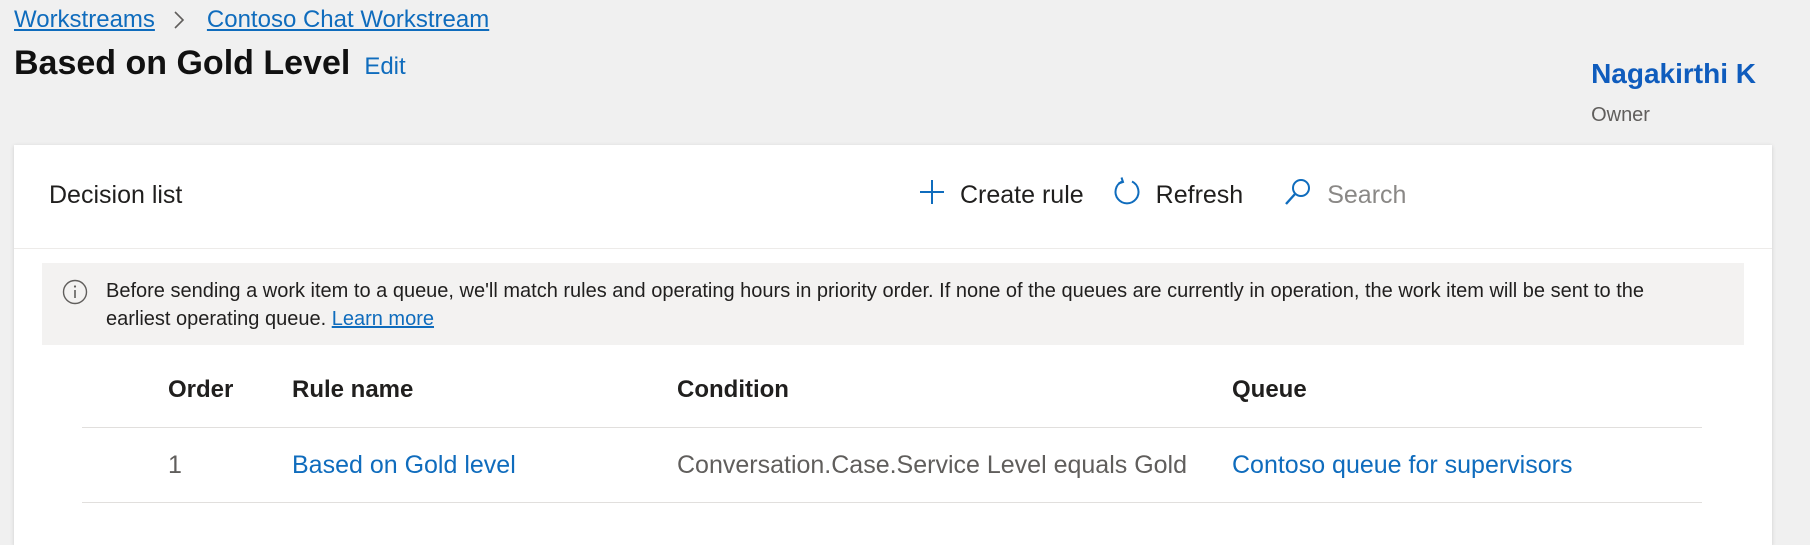  Describe the element at coordinates (1022, 194) in the screenshot. I see `create-rule-label: Create rule` at that location.